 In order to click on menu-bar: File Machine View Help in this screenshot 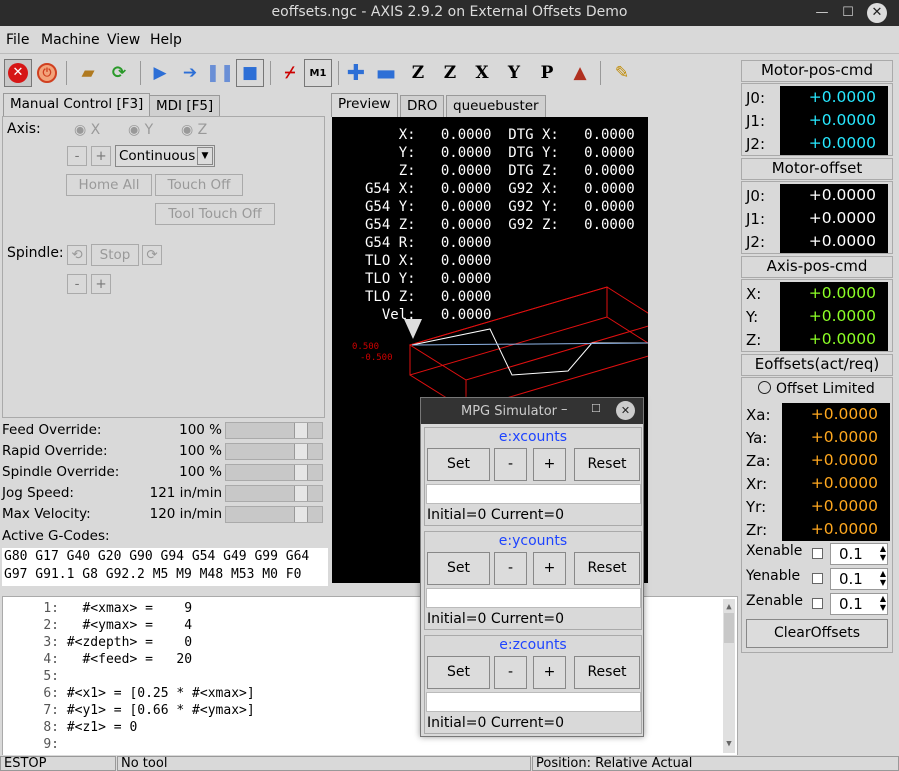, I will do `click(449, 40)`.